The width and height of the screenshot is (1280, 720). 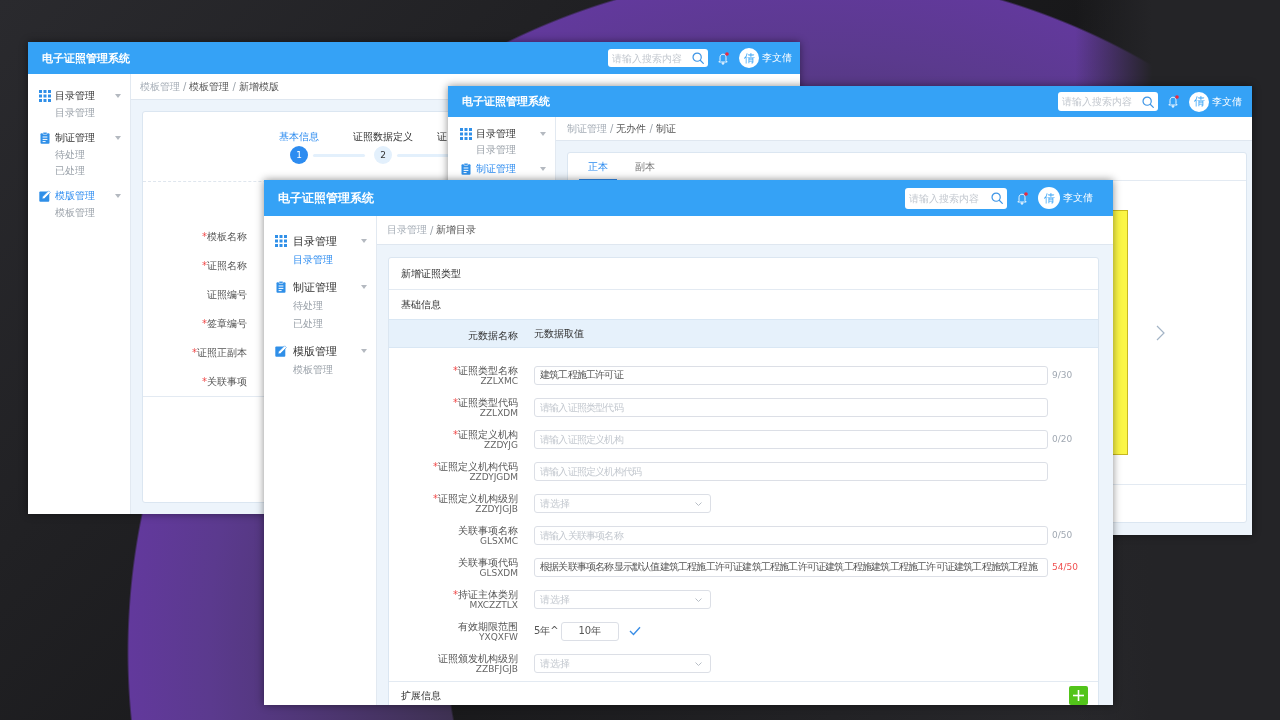 What do you see at coordinates (587, 128) in the screenshot?
I see `breadcrumb-link: 制证管理` at bounding box center [587, 128].